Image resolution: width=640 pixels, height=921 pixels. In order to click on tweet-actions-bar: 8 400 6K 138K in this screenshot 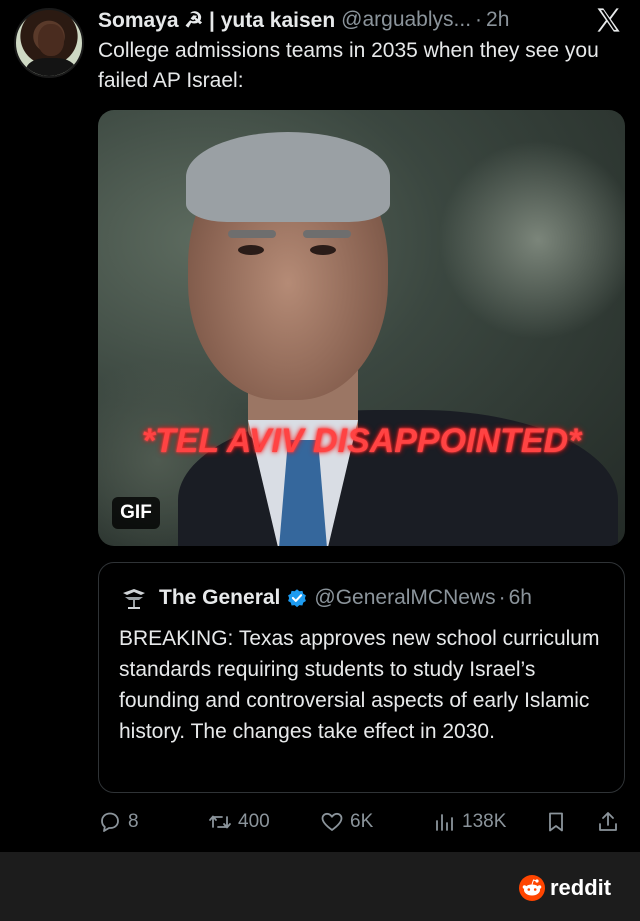, I will do `click(363, 822)`.